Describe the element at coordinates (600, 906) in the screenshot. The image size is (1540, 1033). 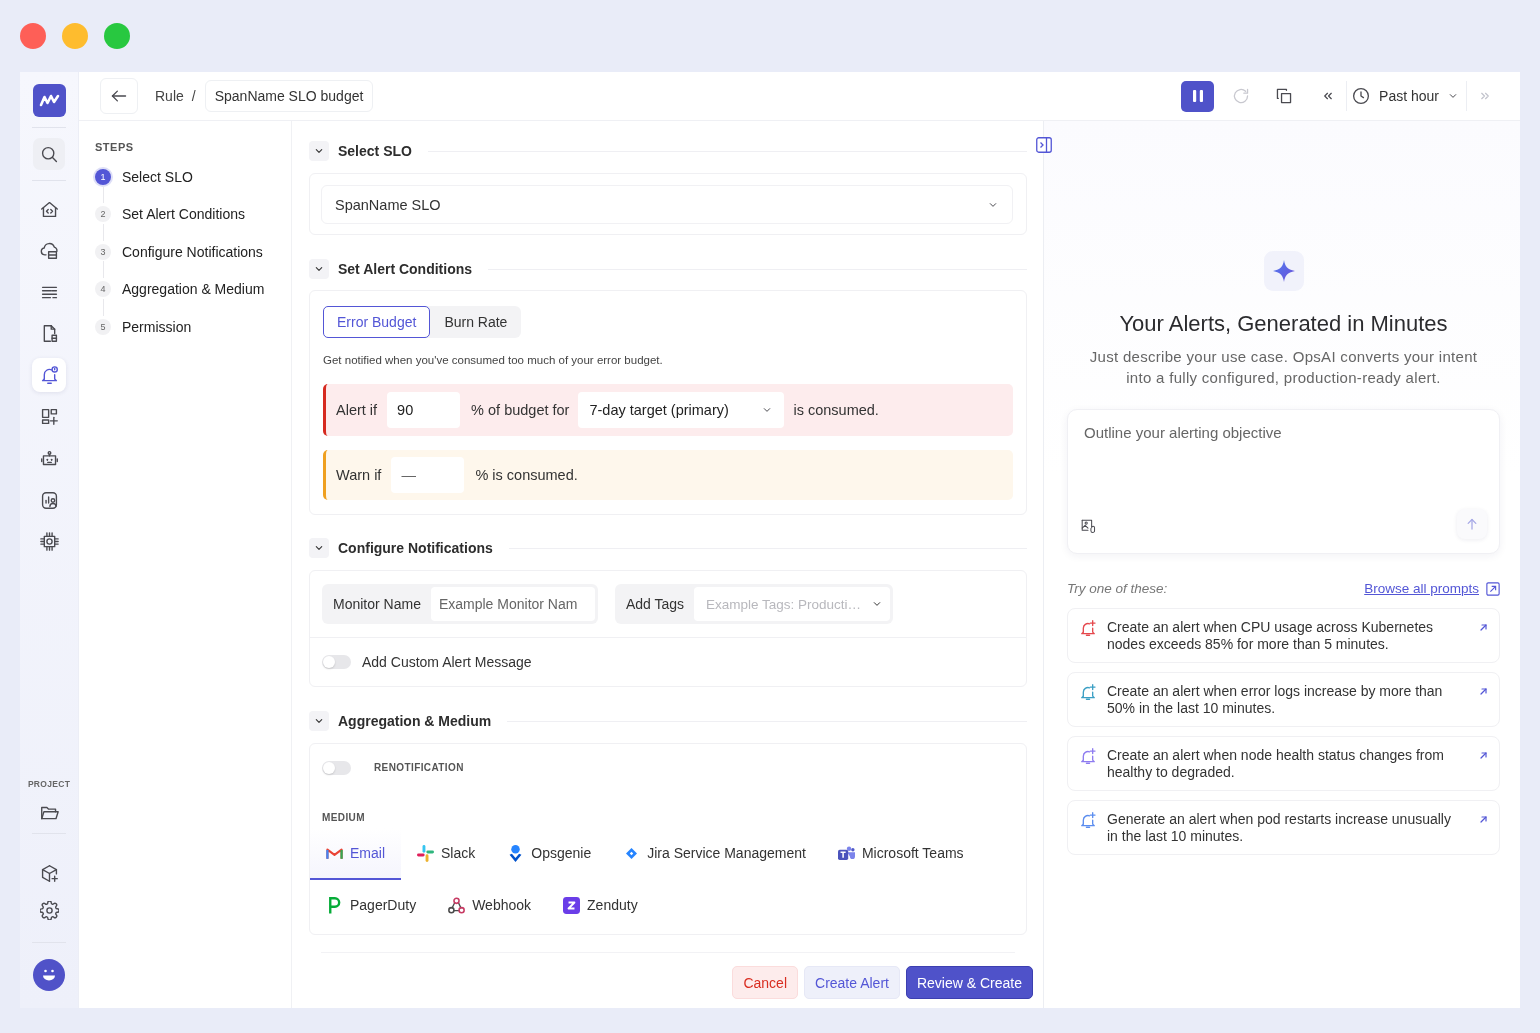
I see `medium-tab: Zenduty` at that location.